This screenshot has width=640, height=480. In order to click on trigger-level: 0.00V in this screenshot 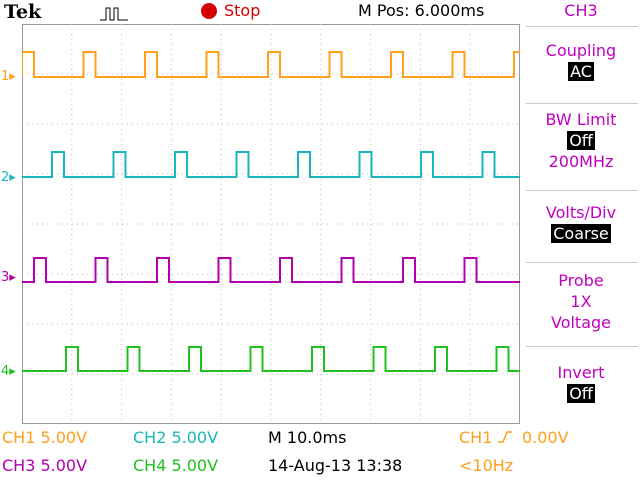, I will do `click(545, 437)`.